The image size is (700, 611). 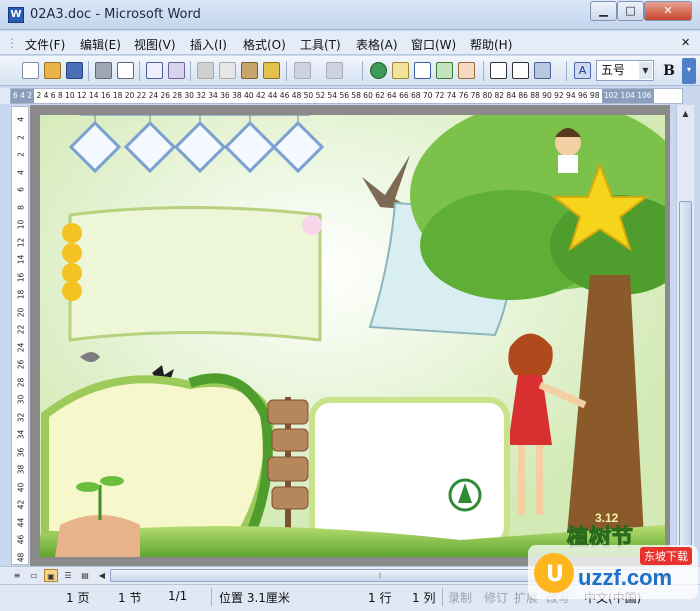 I want to click on menu-tools: 工具(T), so click(x=320, y=44).